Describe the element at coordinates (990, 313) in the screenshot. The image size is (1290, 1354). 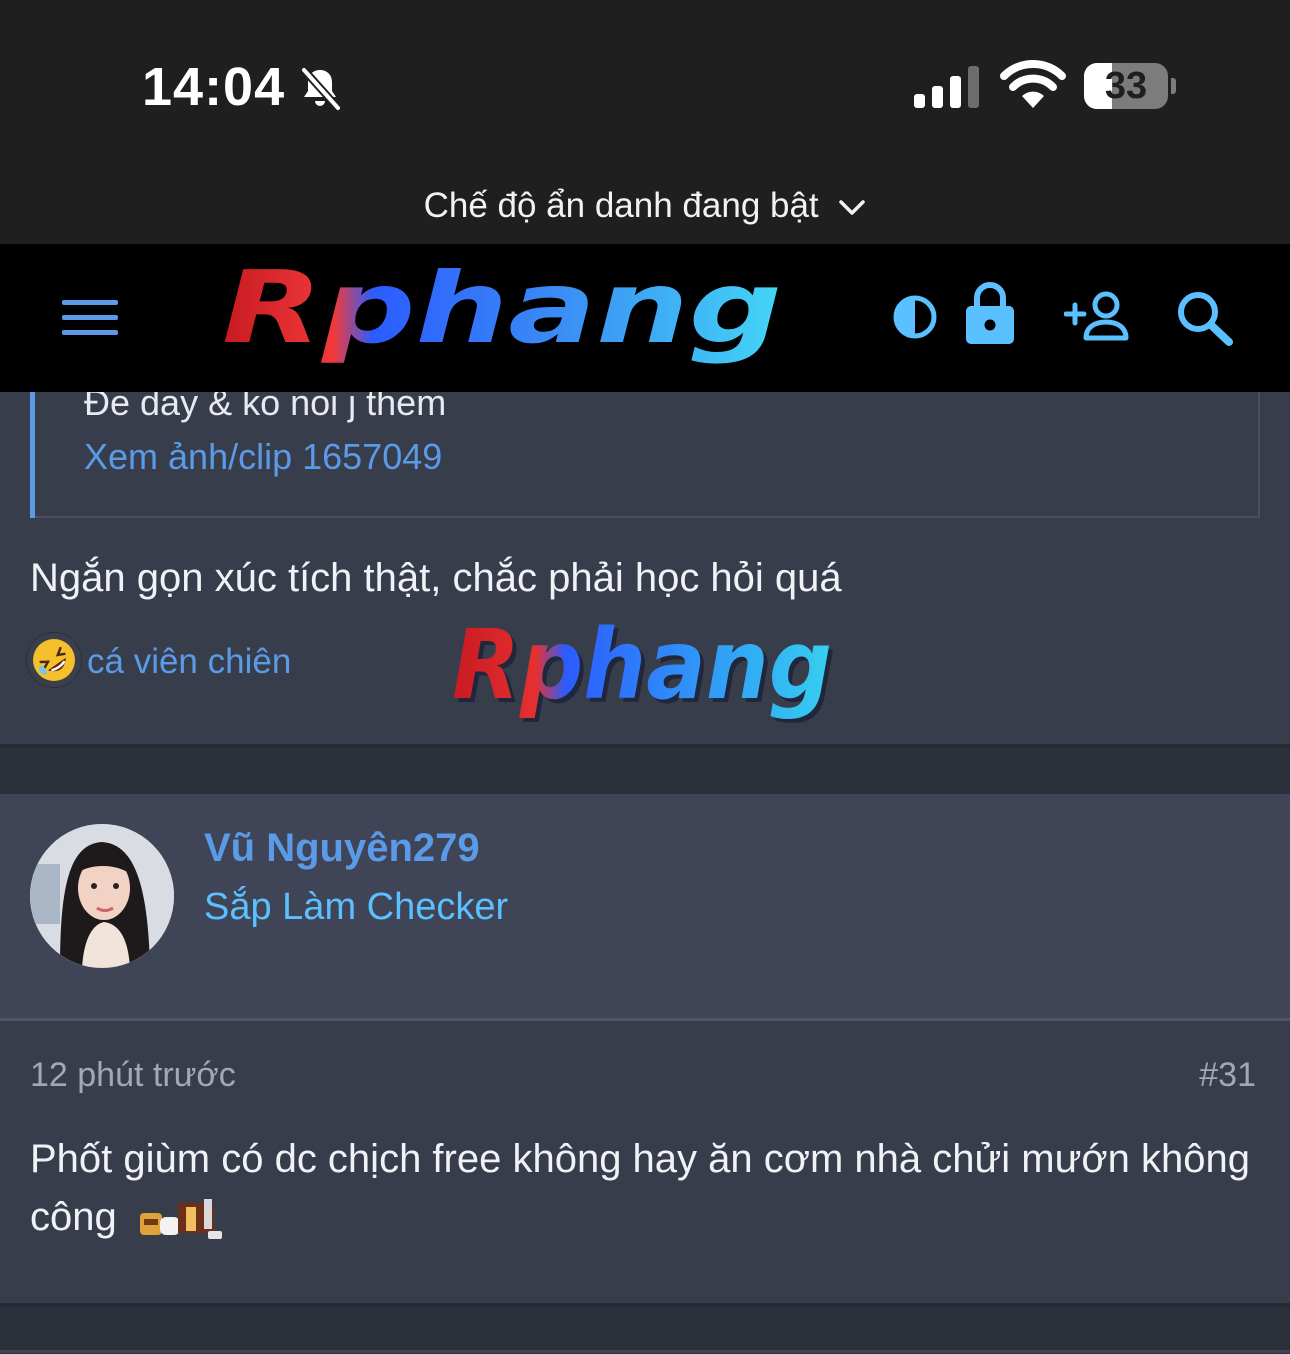
I see `lock-icon` at that location.